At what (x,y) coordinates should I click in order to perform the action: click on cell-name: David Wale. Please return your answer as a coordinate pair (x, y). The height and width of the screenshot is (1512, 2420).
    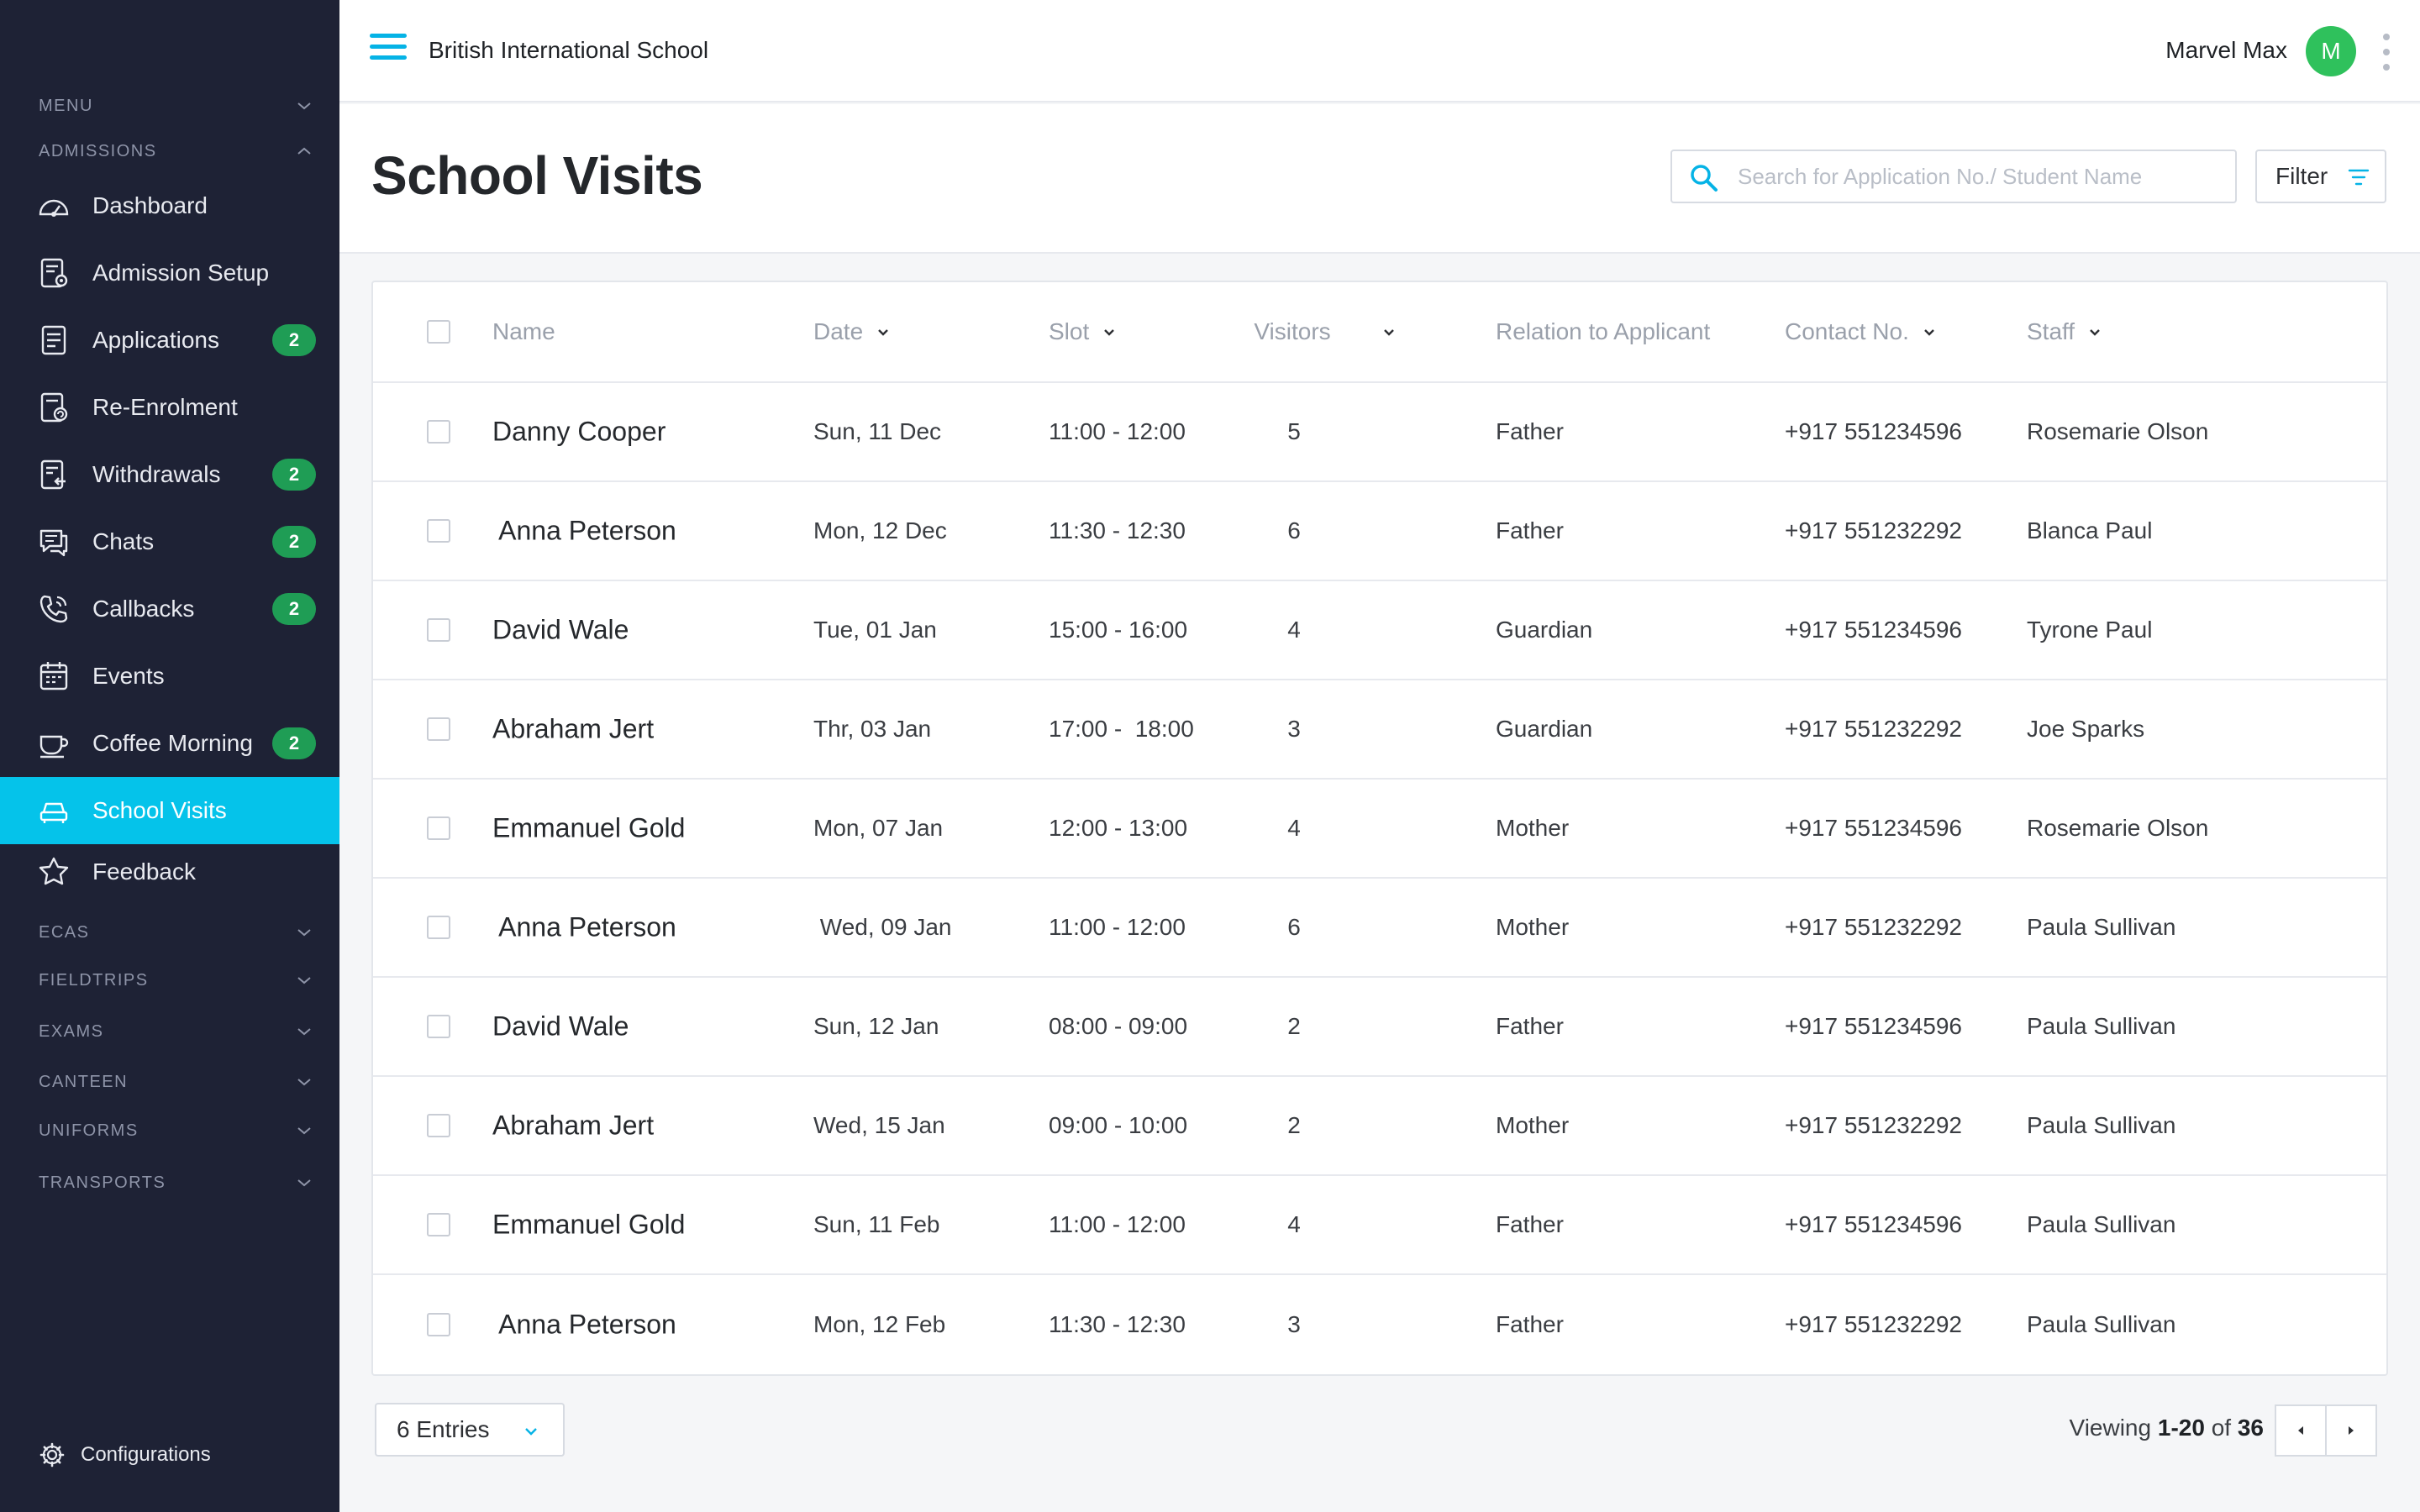
    Looking at the image, I should click on (560, 1026).